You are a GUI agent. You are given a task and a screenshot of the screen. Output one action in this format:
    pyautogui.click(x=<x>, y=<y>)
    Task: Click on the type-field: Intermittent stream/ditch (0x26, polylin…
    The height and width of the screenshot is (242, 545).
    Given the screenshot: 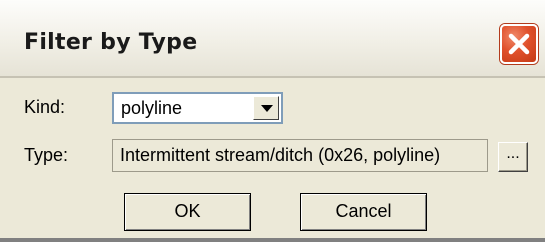 What is the action you would take?
    pyautogui.click(x=300, y=155)
    